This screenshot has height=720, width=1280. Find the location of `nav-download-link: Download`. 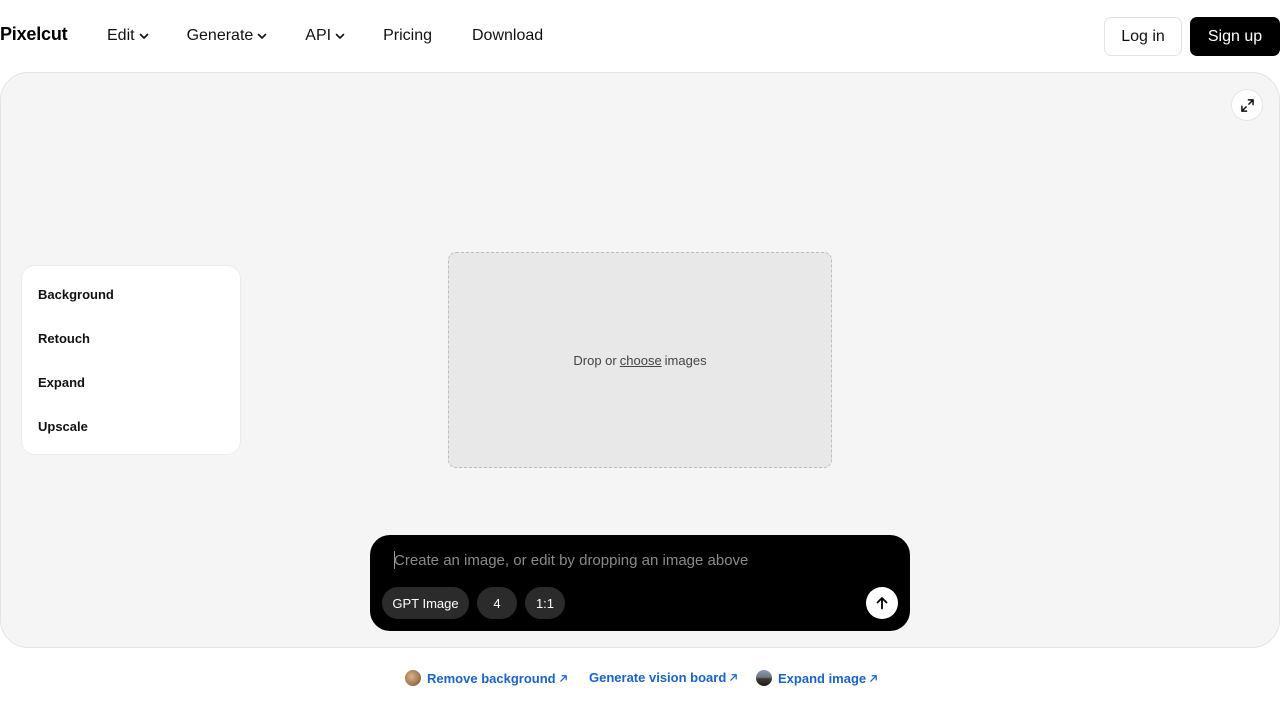

nav-download-link: Download is located at coordinates (507, 36).